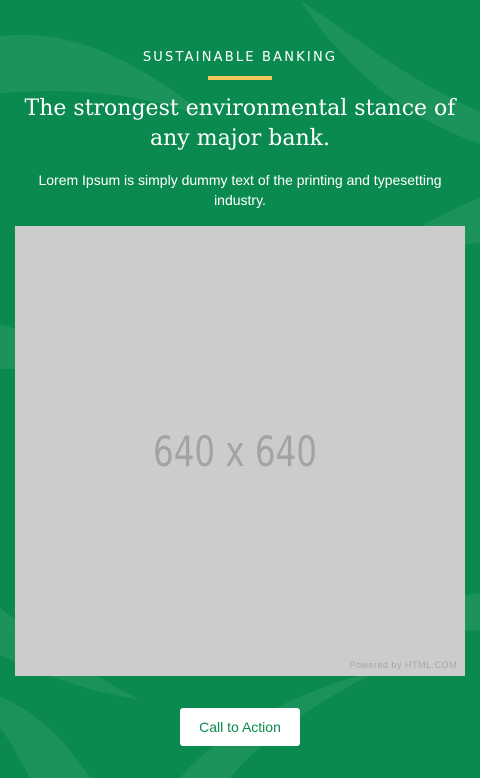 This screenshot has height=778, width=480. What do you see at coordinates (240, 78) in the screenshot?
I see `eyebrow-underline` at bounding box center [240, 78].